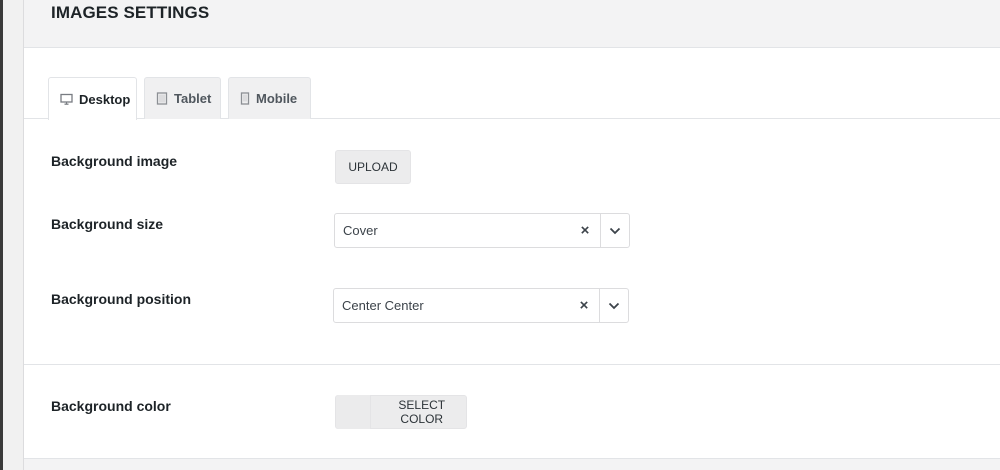 This screenshot has width=1000, height=470. I want to click on section-divider, so click(512, 364).